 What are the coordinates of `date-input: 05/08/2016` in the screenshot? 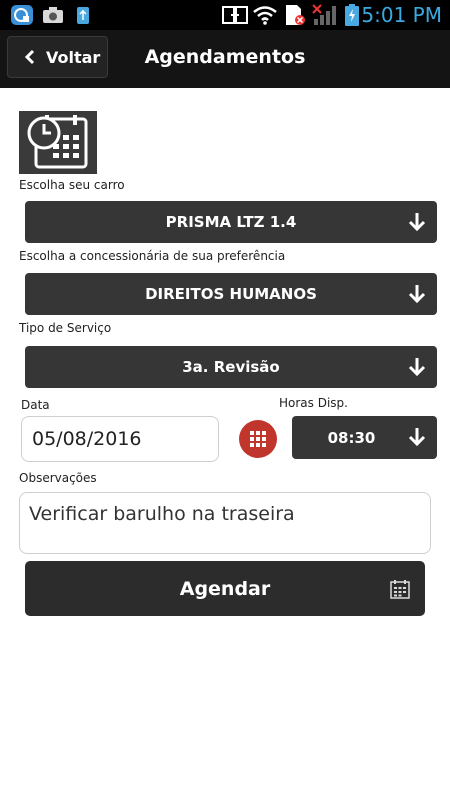 It's located at (120, 439).